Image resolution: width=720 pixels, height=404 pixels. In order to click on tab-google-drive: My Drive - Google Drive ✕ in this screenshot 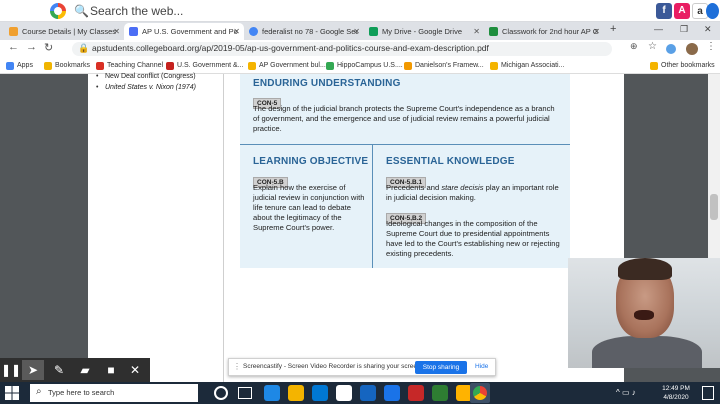, I will do `click(424, 31)`.